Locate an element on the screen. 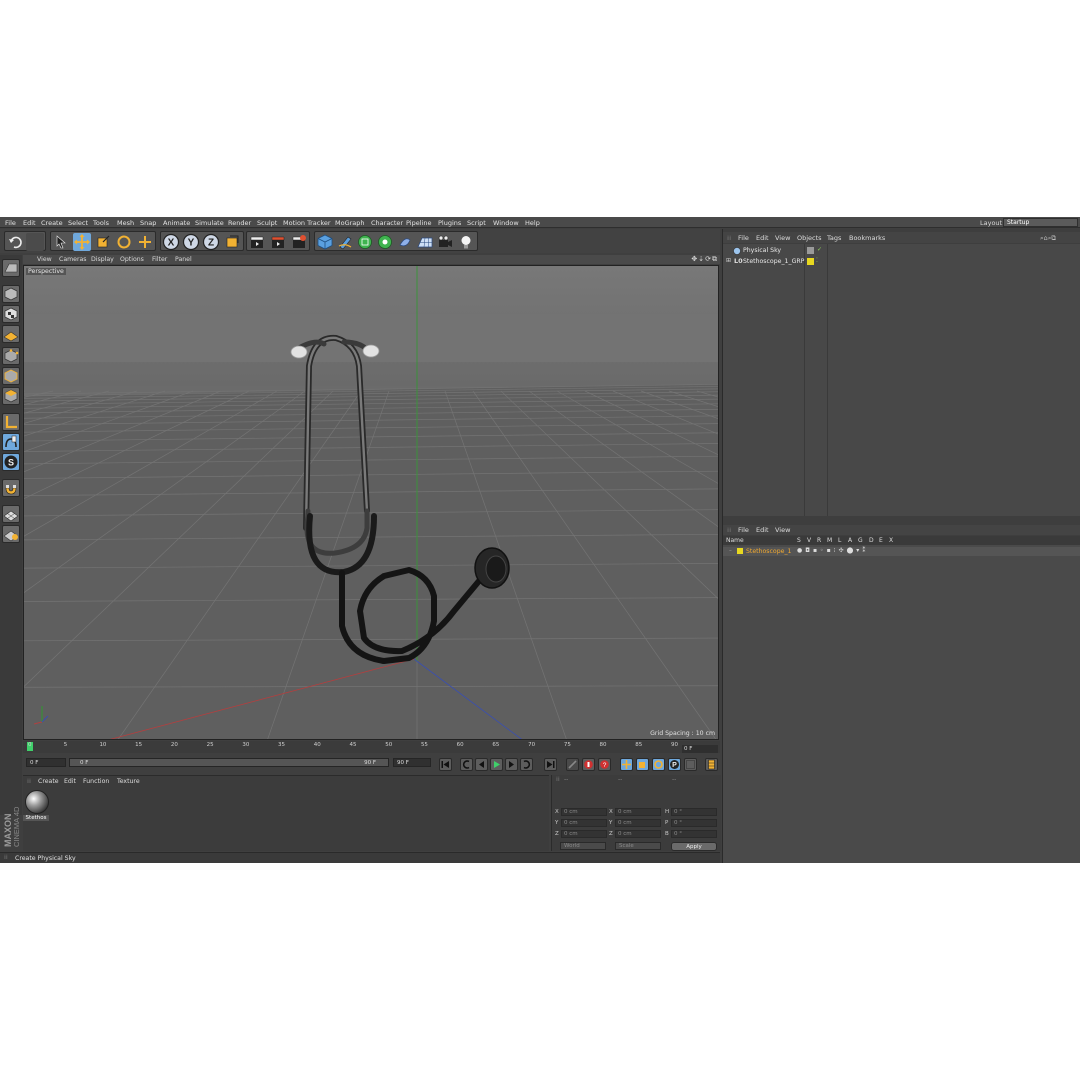 This screenshot has height=1080, width=1080. object-row-physical-sky: Physical Sky ✓ is located at coordinates (901, 251).